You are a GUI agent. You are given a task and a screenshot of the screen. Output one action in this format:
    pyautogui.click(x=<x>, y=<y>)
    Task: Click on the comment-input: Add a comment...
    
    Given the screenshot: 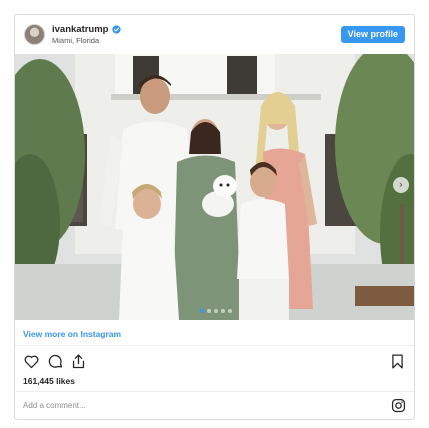 What is the action you would take?
    pyautogui.click(x=54, y=405)
    